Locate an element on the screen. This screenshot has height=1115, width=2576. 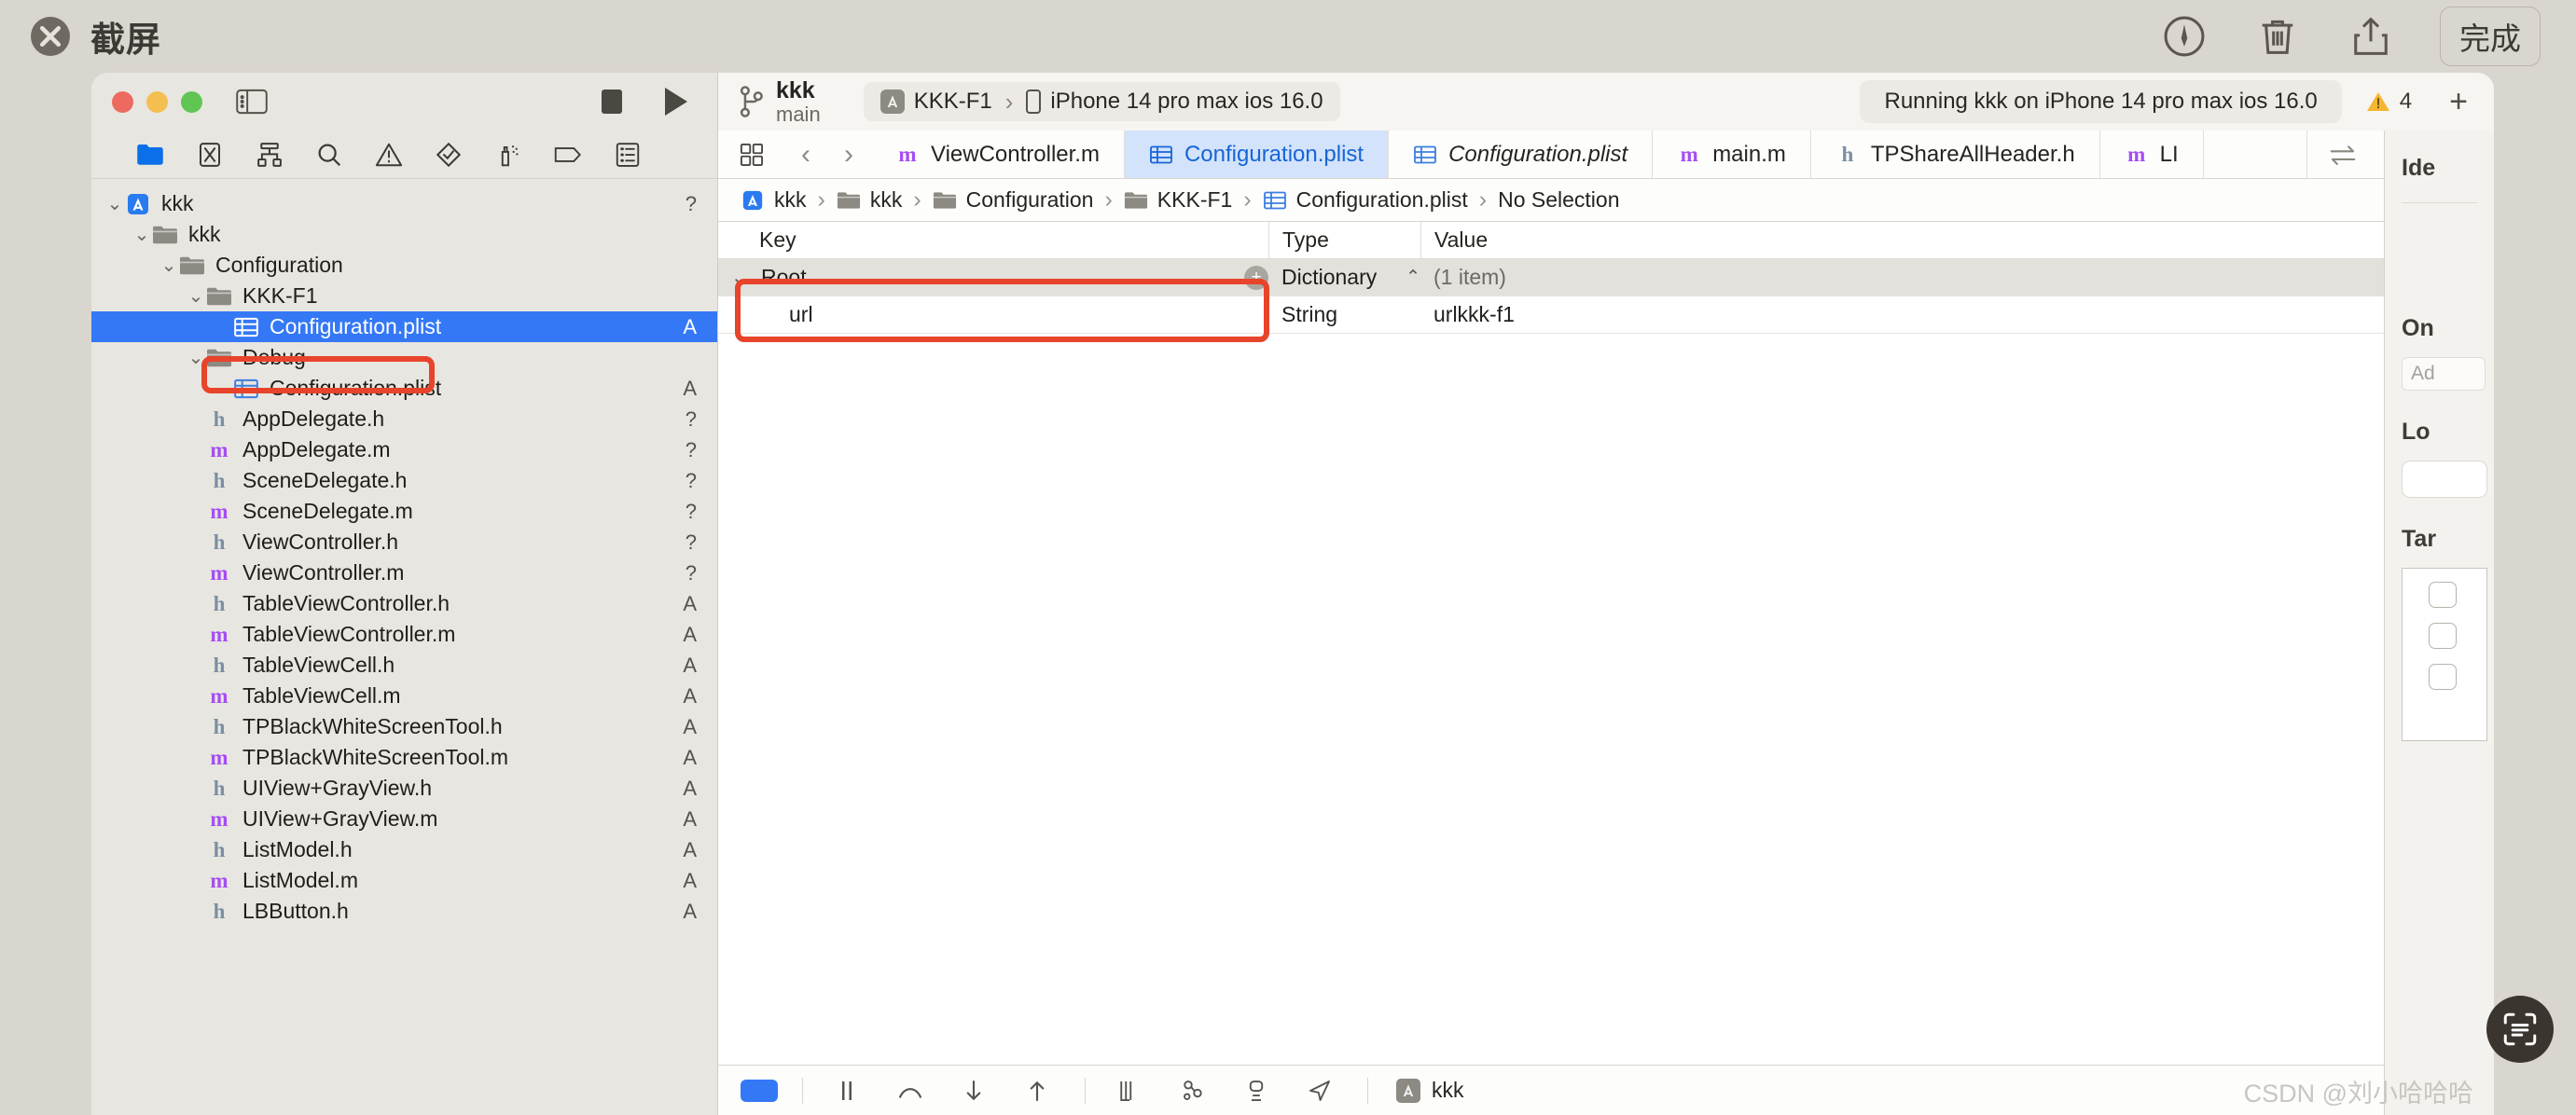
breakpoint-icon is located at coordinates (568, 155).